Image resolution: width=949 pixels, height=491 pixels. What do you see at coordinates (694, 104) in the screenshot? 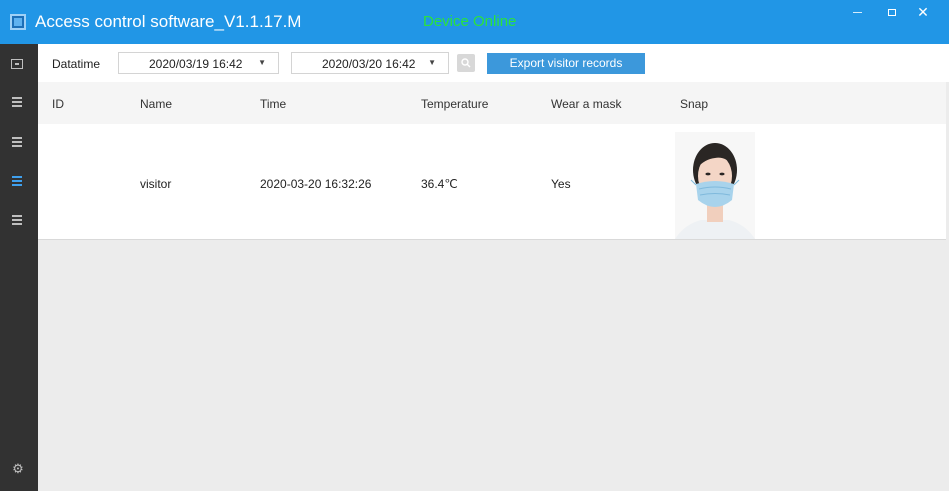
I see `header-snap: Snap` at bounding box center [694, 104].